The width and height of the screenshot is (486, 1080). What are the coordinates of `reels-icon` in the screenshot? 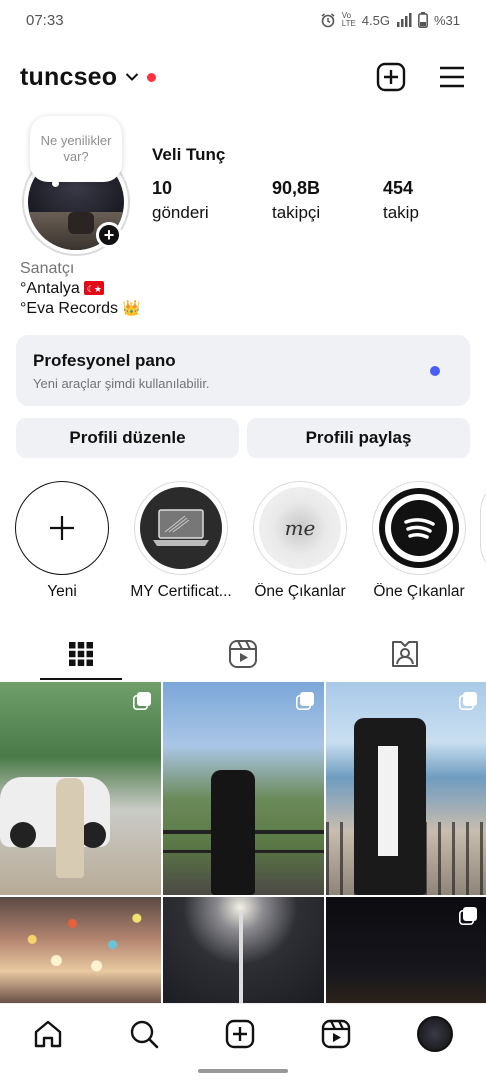 It's located at (243, 654).